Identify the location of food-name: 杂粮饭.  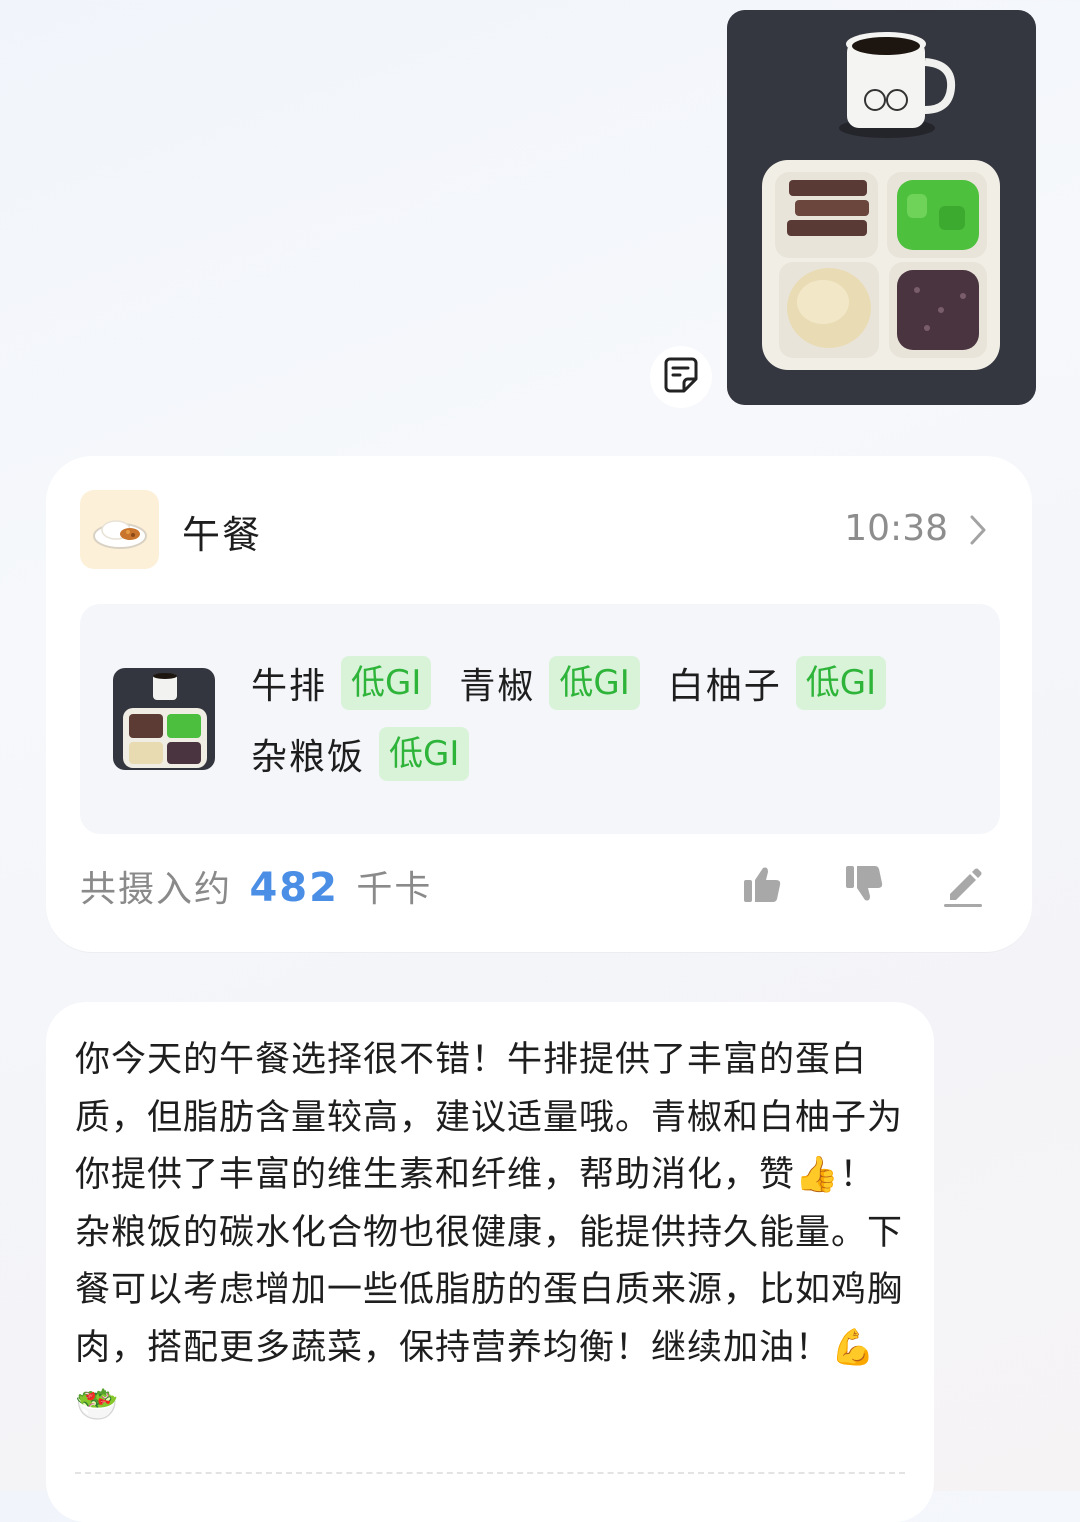
(308, 757).